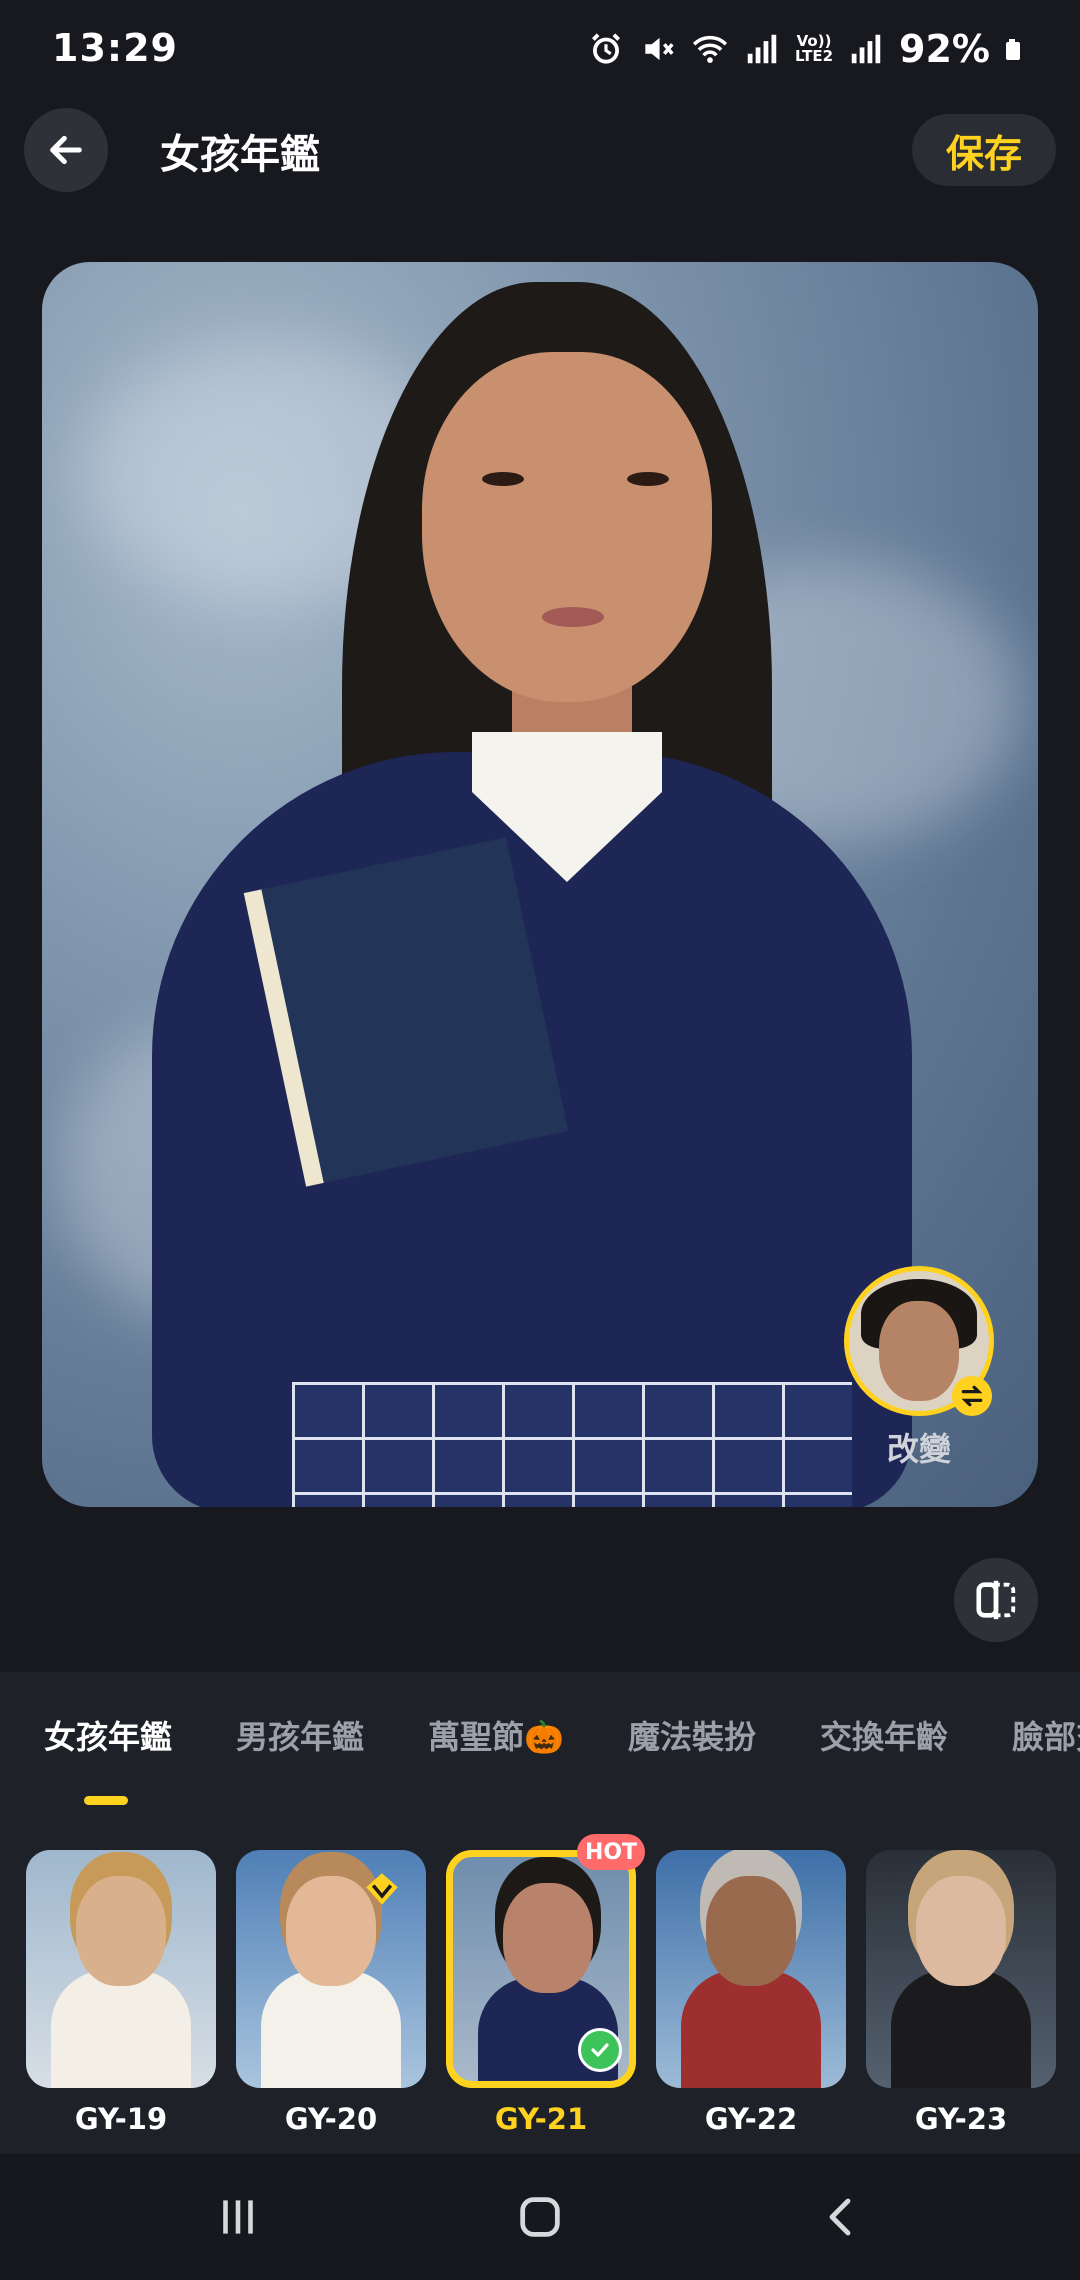  Describe the element at coordinates (961, 2116) in the screenshot. I see `style-label: GY-23` at that location.